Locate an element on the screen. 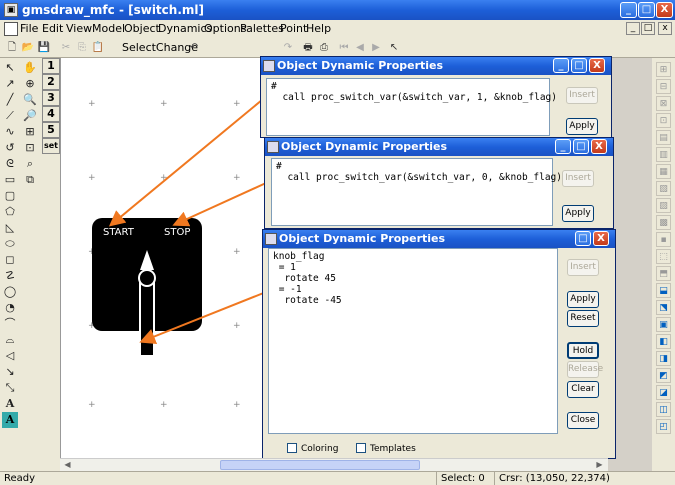 This screenshot has height=485, width=675. align-tool-9-icon: ▨ is located at coordinates (663, 205).